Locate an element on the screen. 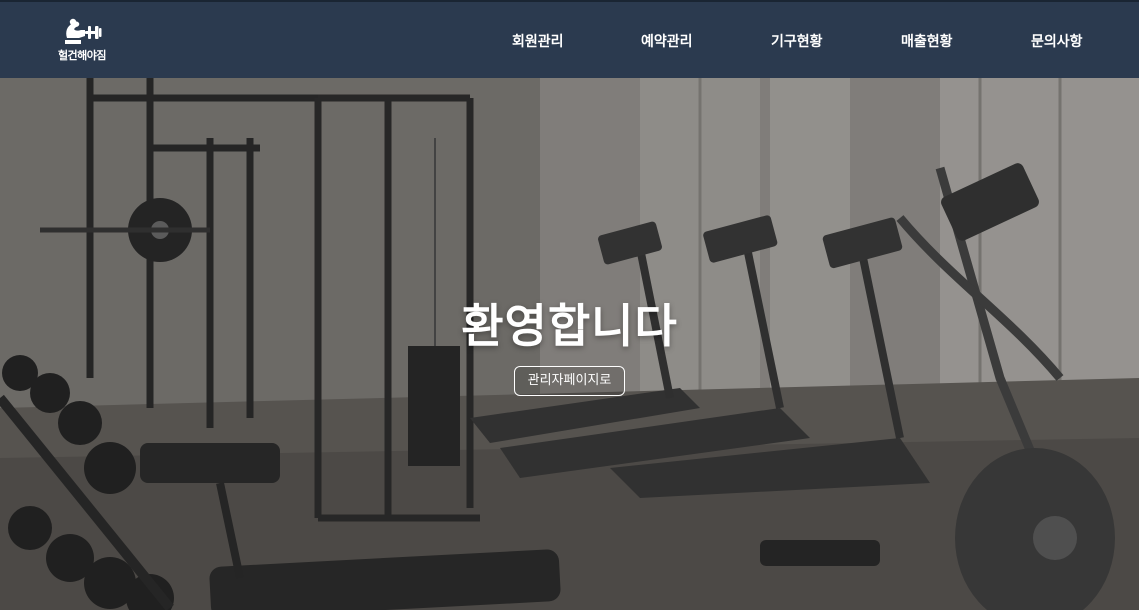 This screenshot has height=610, width=1139. admin-page-button: 관리자페이지로 is located at coordinates (569, 381).